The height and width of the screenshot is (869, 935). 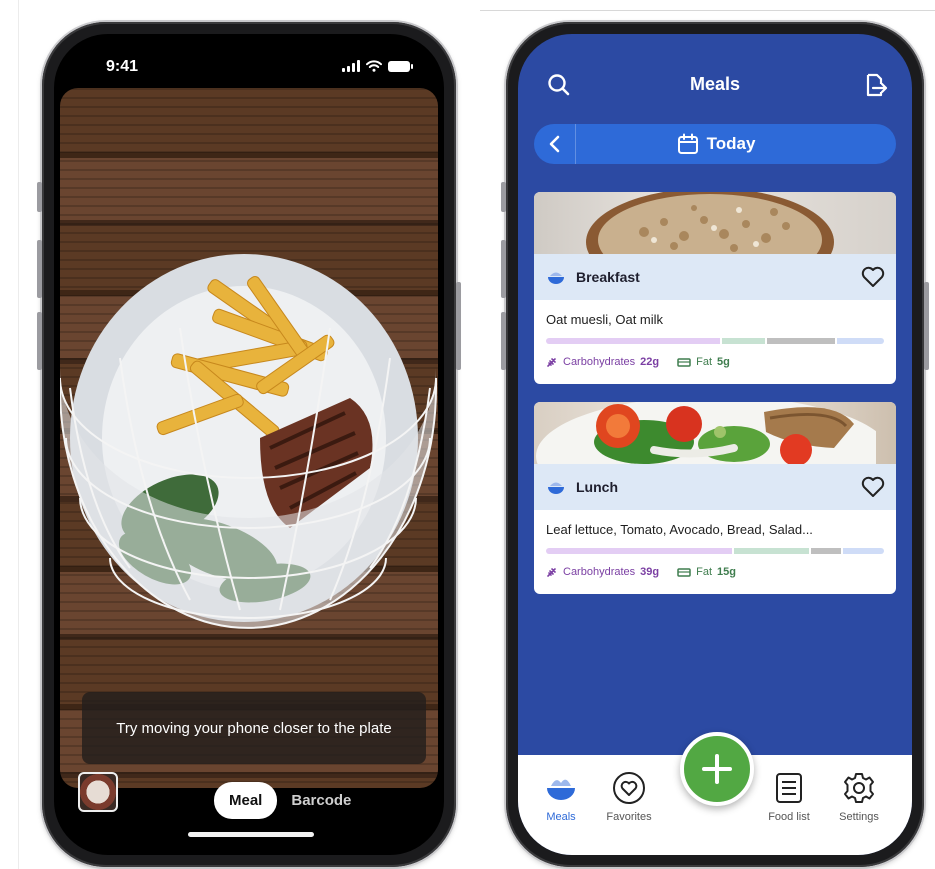 I want to click on carbs-info: Carbohydrates 39g, so click(x=602, y=572).